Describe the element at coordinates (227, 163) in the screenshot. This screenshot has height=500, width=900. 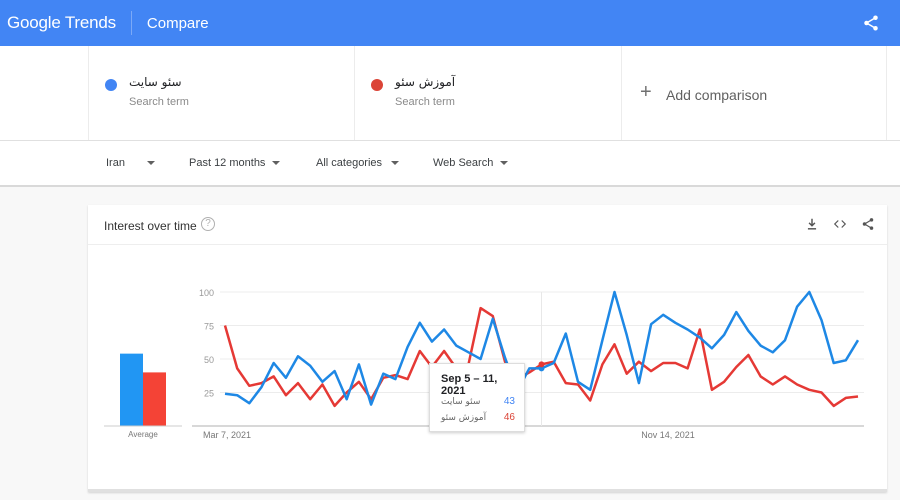
I see `filter-label: Past 12 months` at that location.